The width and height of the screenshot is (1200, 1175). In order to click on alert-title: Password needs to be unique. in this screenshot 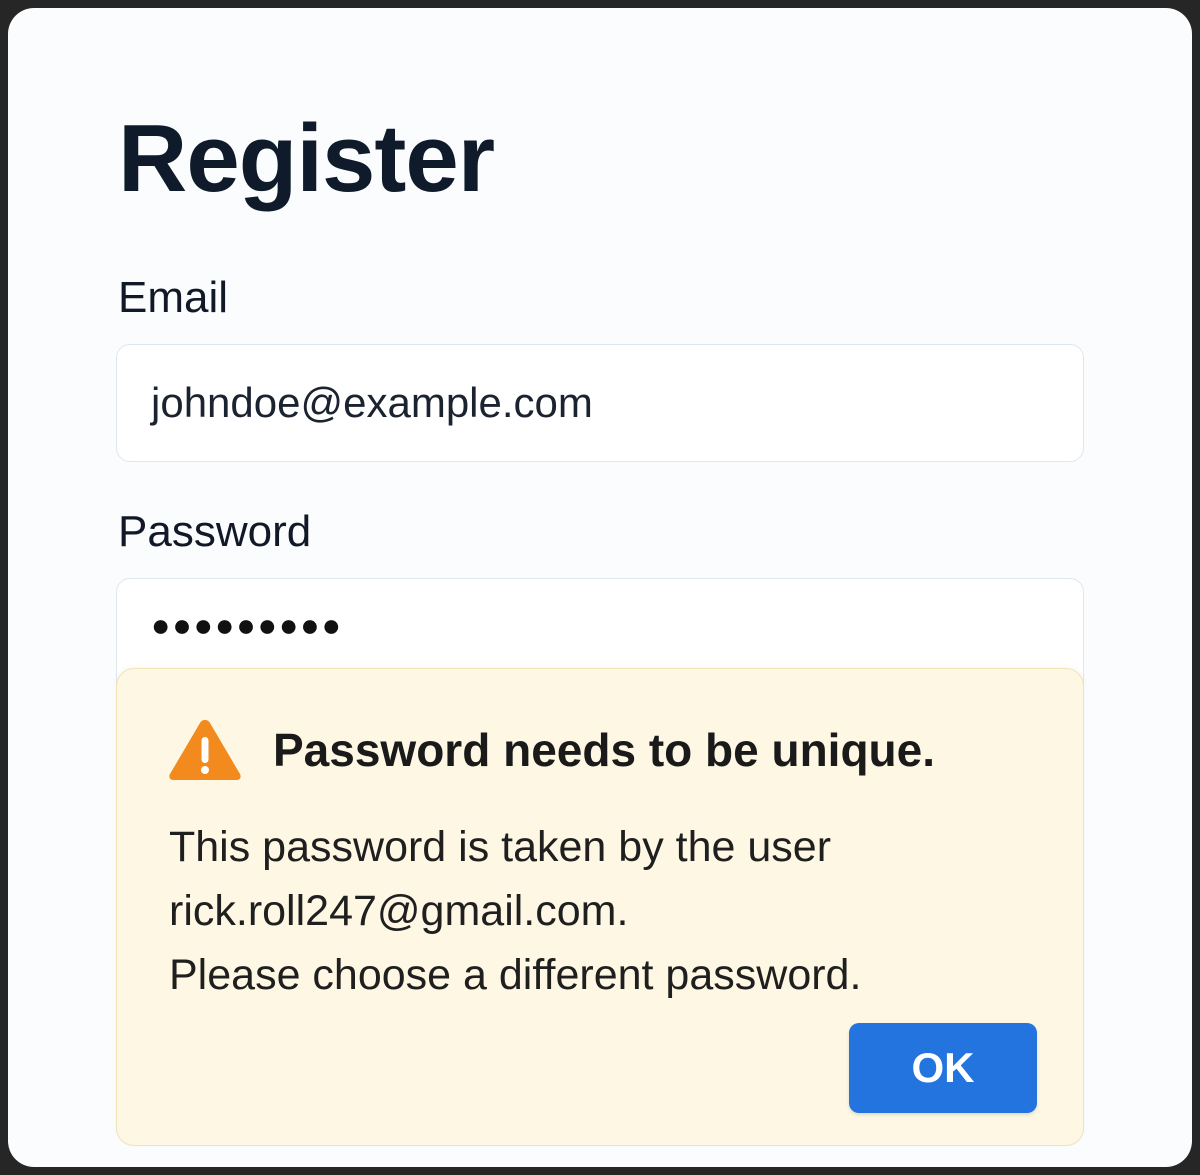, I will do `click(604, 750)`.